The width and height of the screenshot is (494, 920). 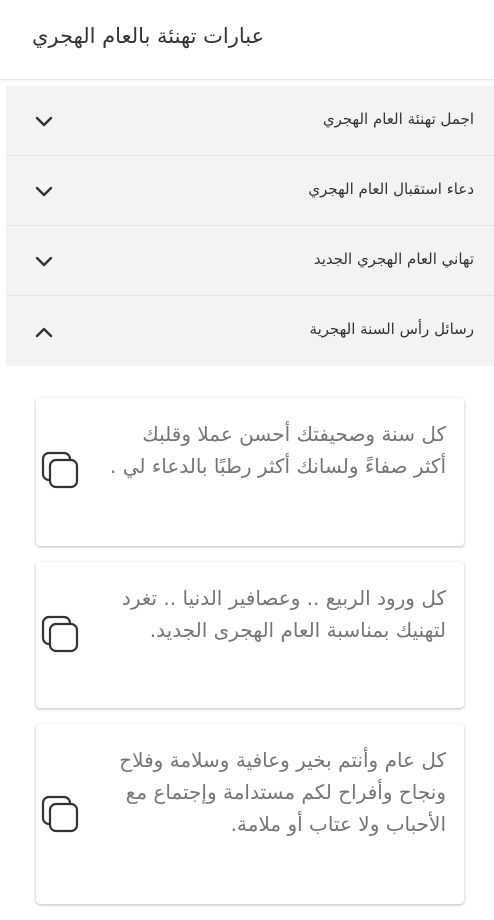 I want to click on page-title: عبارات تهنئة بالعام الهجري, so click(x=148, y=36).